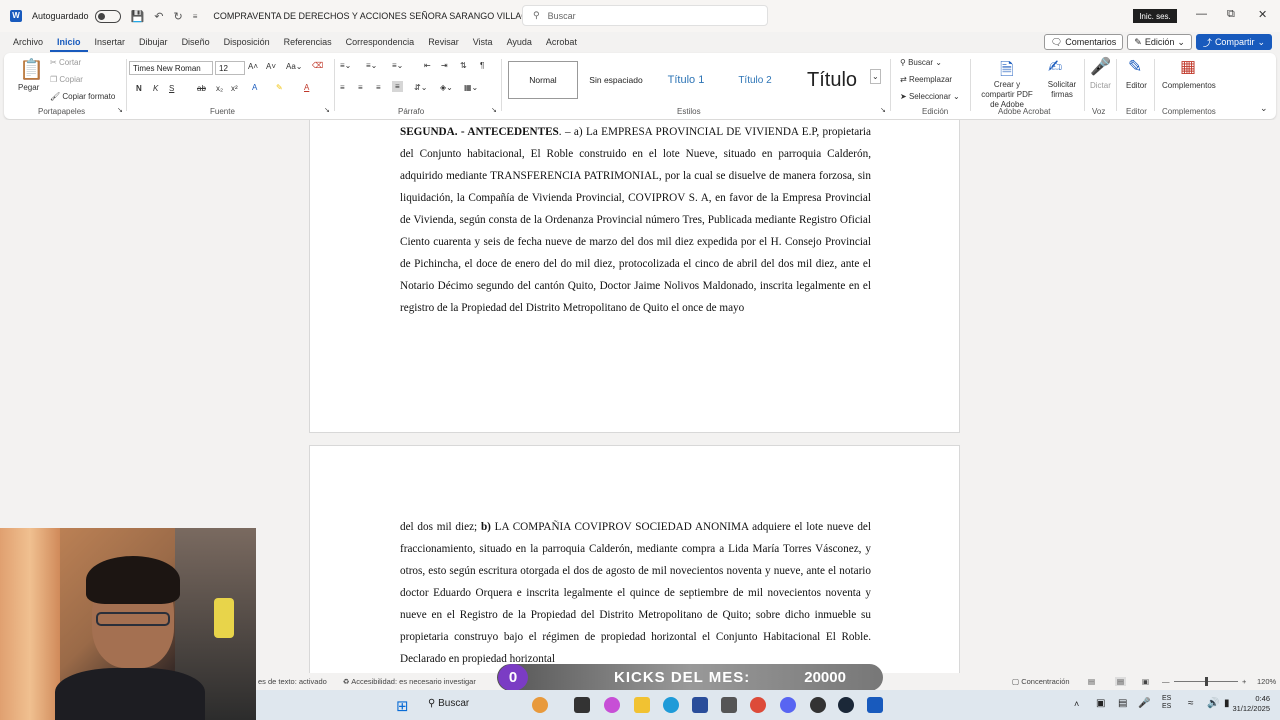 The width and height of the screenshot is (1280, 720). What do you see at coordinates (1145, 681) in the screenshot?
I see `web-layout-icon: ▣` at bounding box center [1145, 681].